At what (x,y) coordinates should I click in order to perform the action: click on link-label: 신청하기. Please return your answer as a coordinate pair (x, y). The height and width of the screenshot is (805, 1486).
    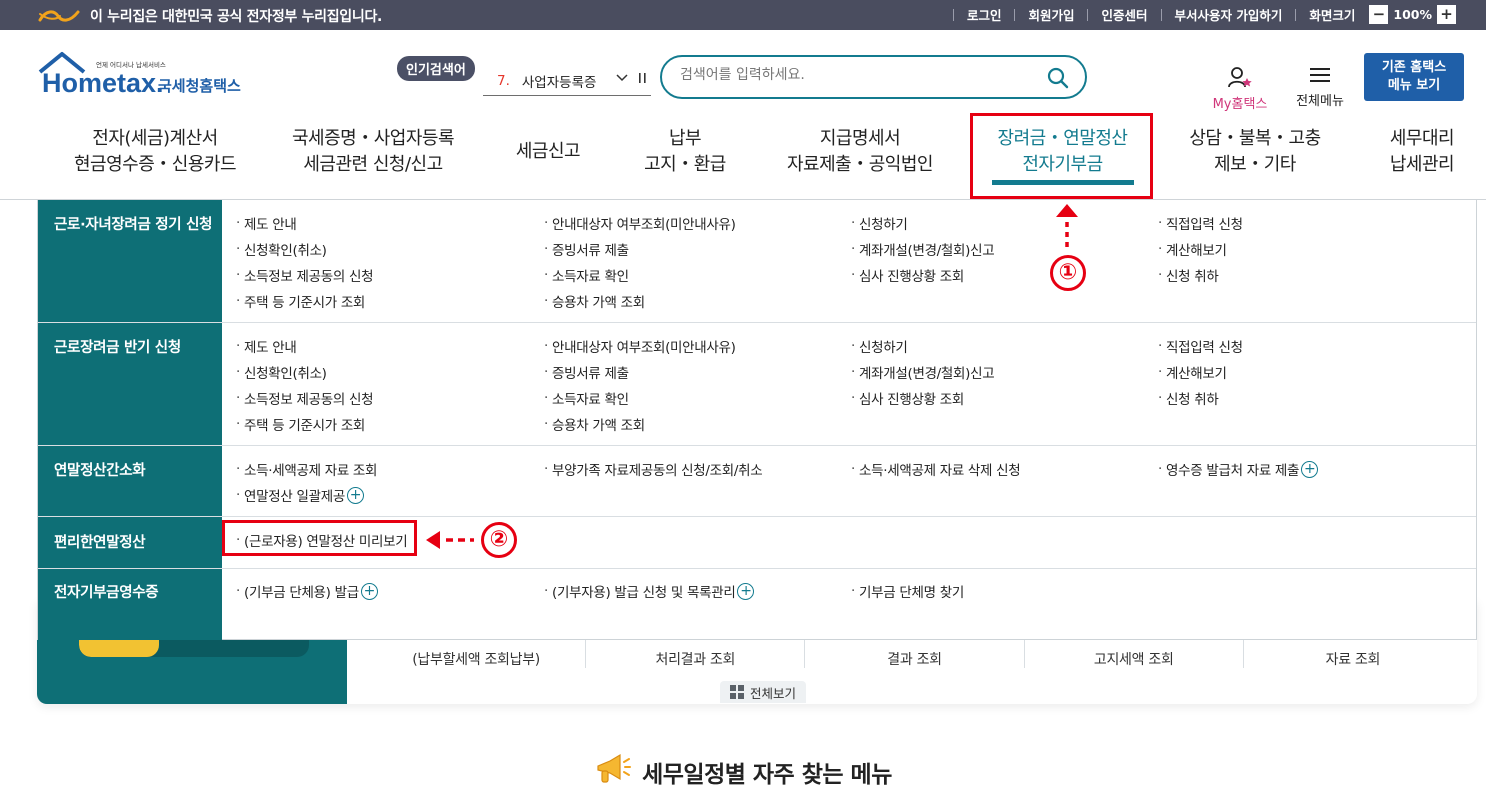
    Looking at the image, I should click on (883, 225).